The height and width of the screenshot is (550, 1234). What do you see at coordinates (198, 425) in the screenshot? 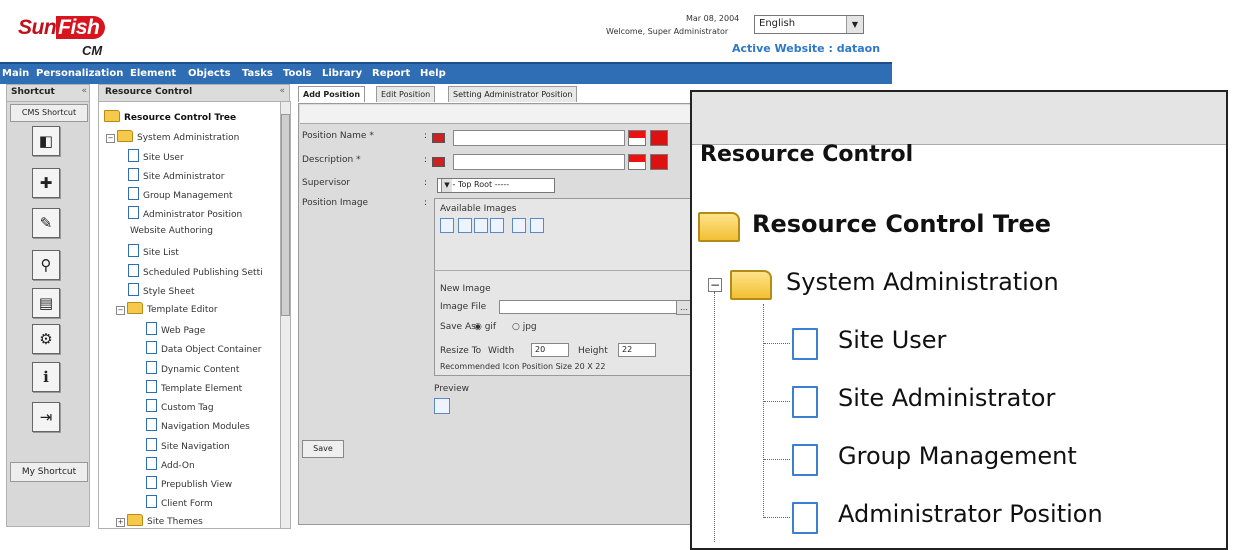
I see `tree-item-navigation-modules: Navigation Modules` at bounding box center [198, 425].